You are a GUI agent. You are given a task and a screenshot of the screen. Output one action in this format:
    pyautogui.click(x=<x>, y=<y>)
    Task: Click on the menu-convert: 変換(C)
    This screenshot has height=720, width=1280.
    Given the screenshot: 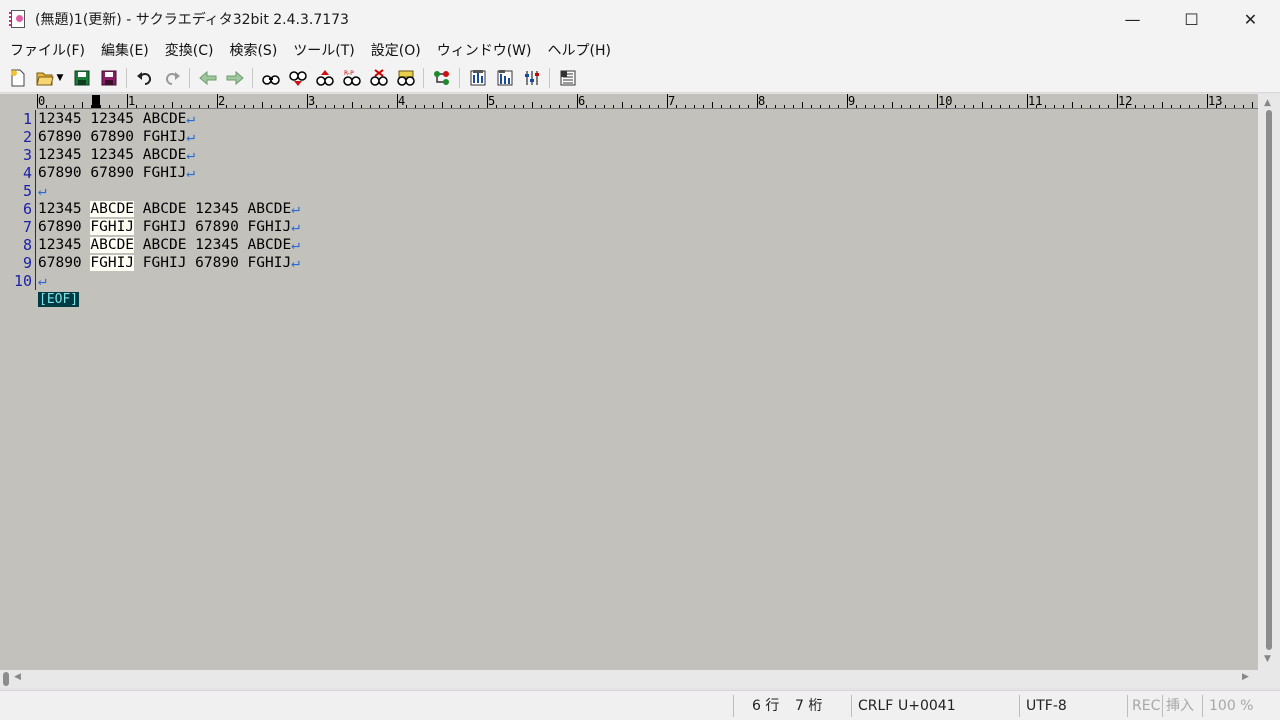 What is the action you would take?
    pyautogui.click(x=189, y=51)
    